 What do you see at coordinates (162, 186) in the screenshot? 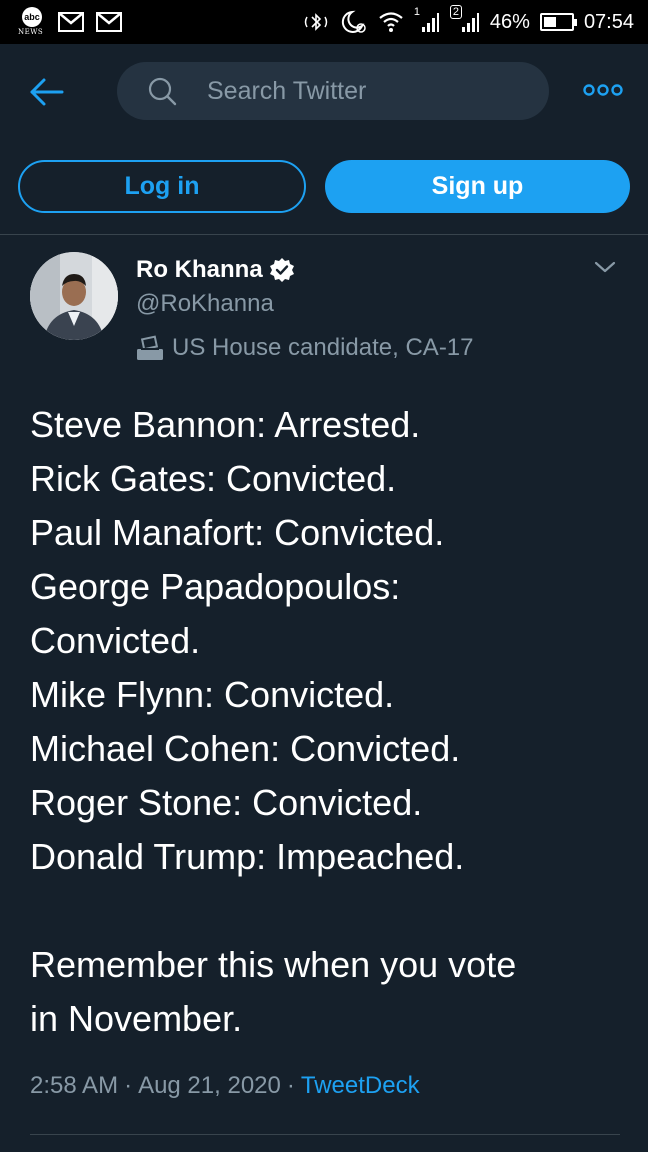
I see `login-button: Log in` at bounding box center [162, 186].